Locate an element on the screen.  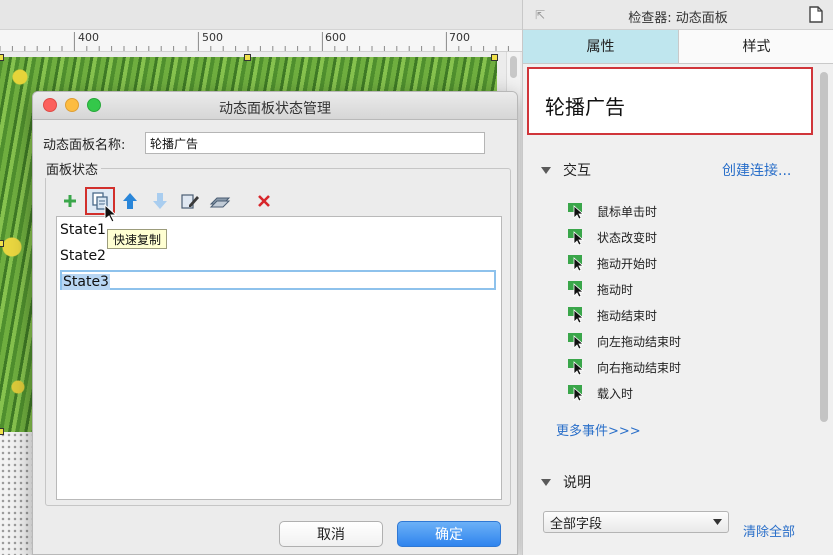
duplicate-tooltip: 快速复制 is located at coordinates (137, 239).